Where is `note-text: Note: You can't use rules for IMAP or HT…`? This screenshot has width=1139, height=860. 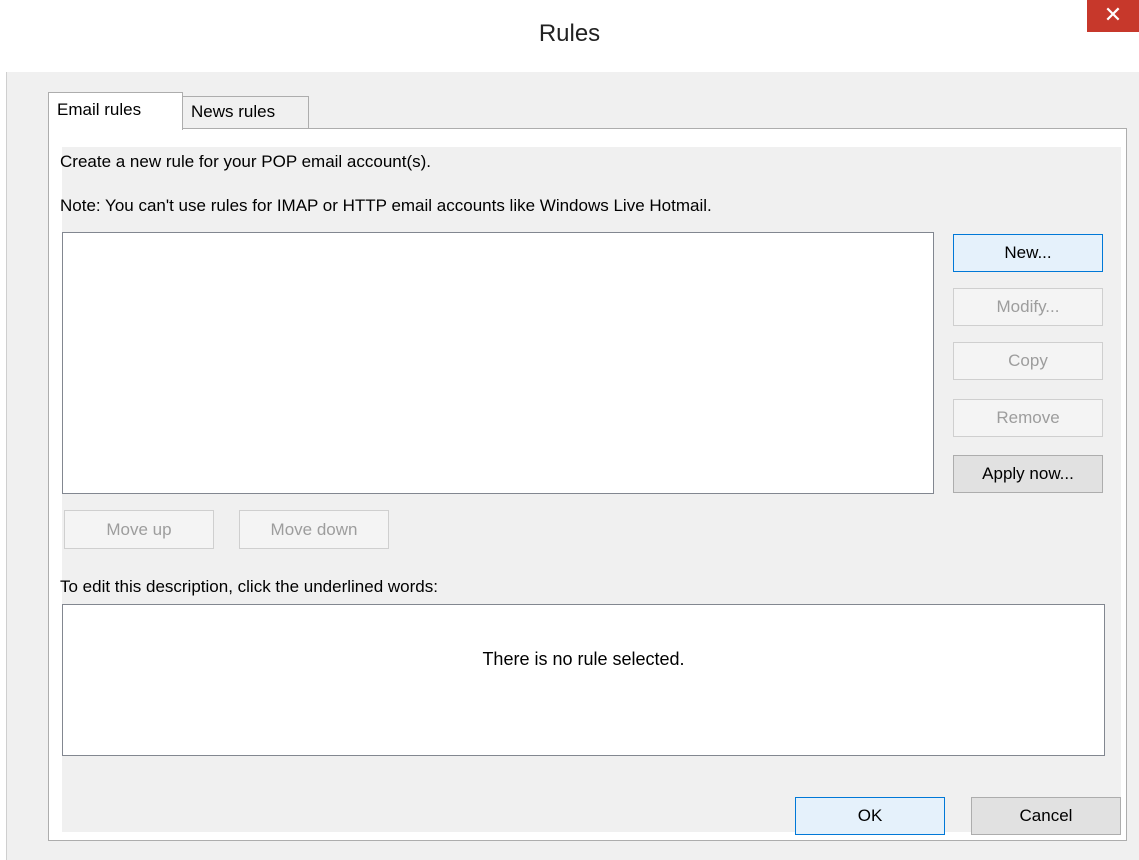
note-text: Note: You can't use rules for IMAP or HT… is located at coordinates (386, 205).